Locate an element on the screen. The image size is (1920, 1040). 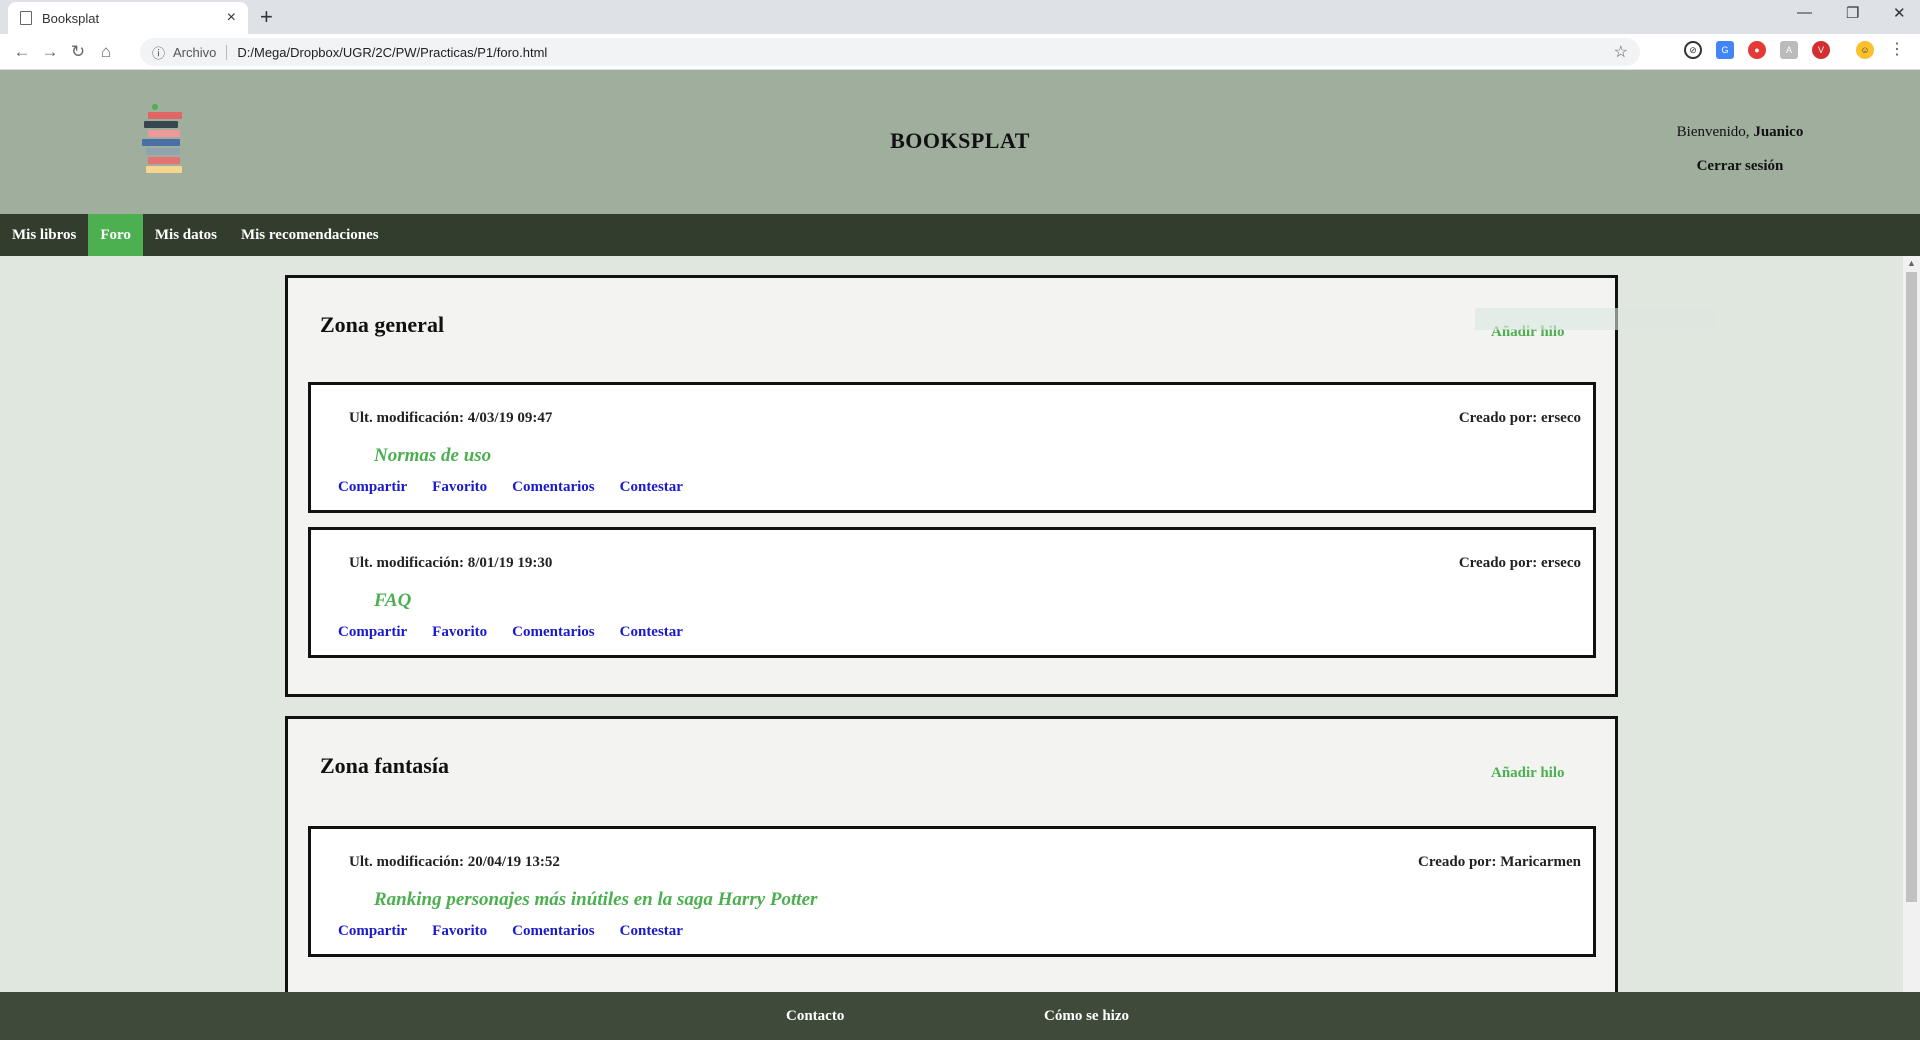
welcome-text: Bienvenido, Juanico is located at coordinates (1740, 132).